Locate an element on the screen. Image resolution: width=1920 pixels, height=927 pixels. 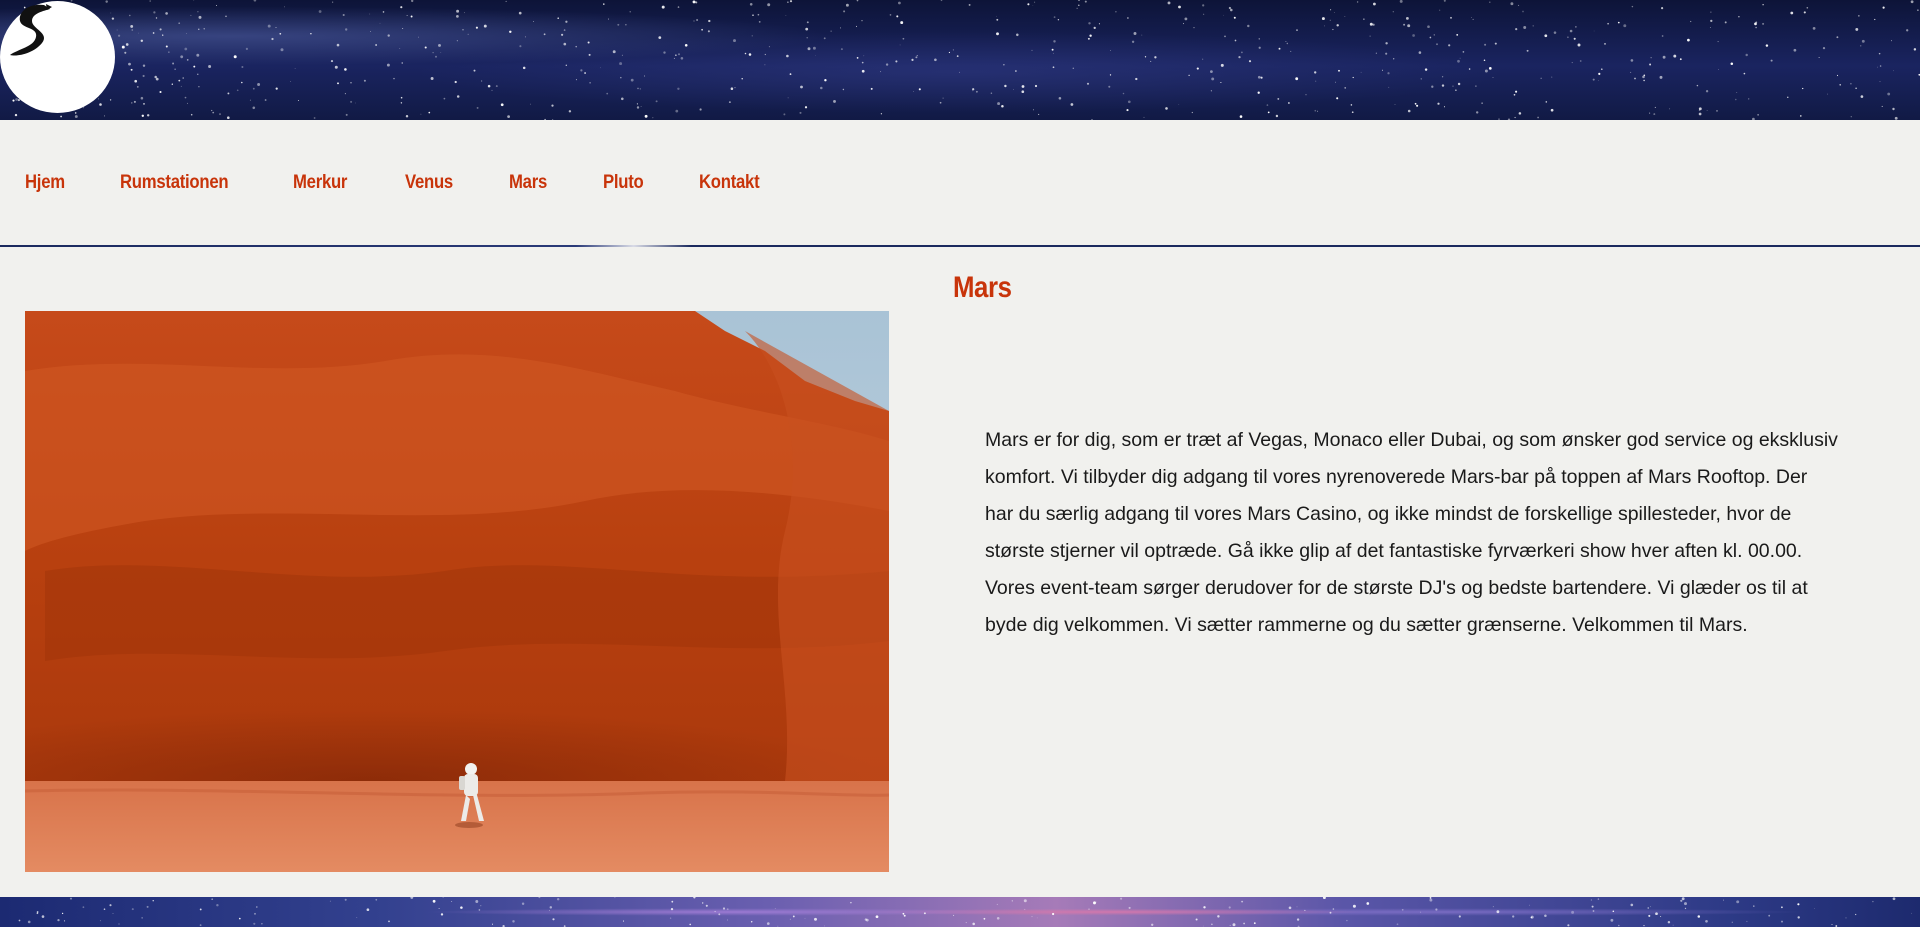
nav-link-hjem: Hjem is located at coordinates (45, 183).